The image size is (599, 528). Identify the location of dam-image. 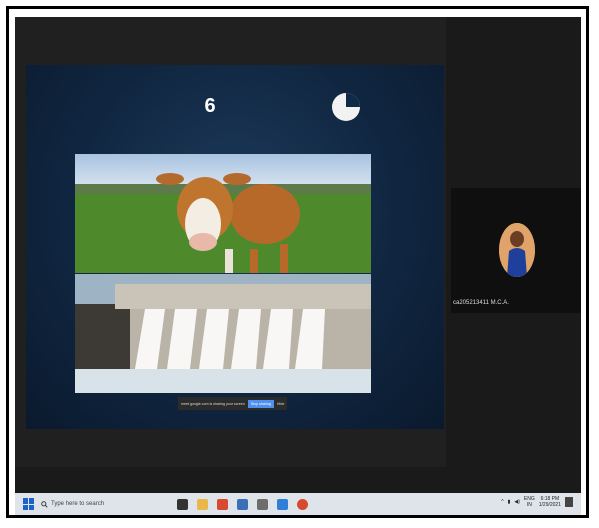
(223, 333).